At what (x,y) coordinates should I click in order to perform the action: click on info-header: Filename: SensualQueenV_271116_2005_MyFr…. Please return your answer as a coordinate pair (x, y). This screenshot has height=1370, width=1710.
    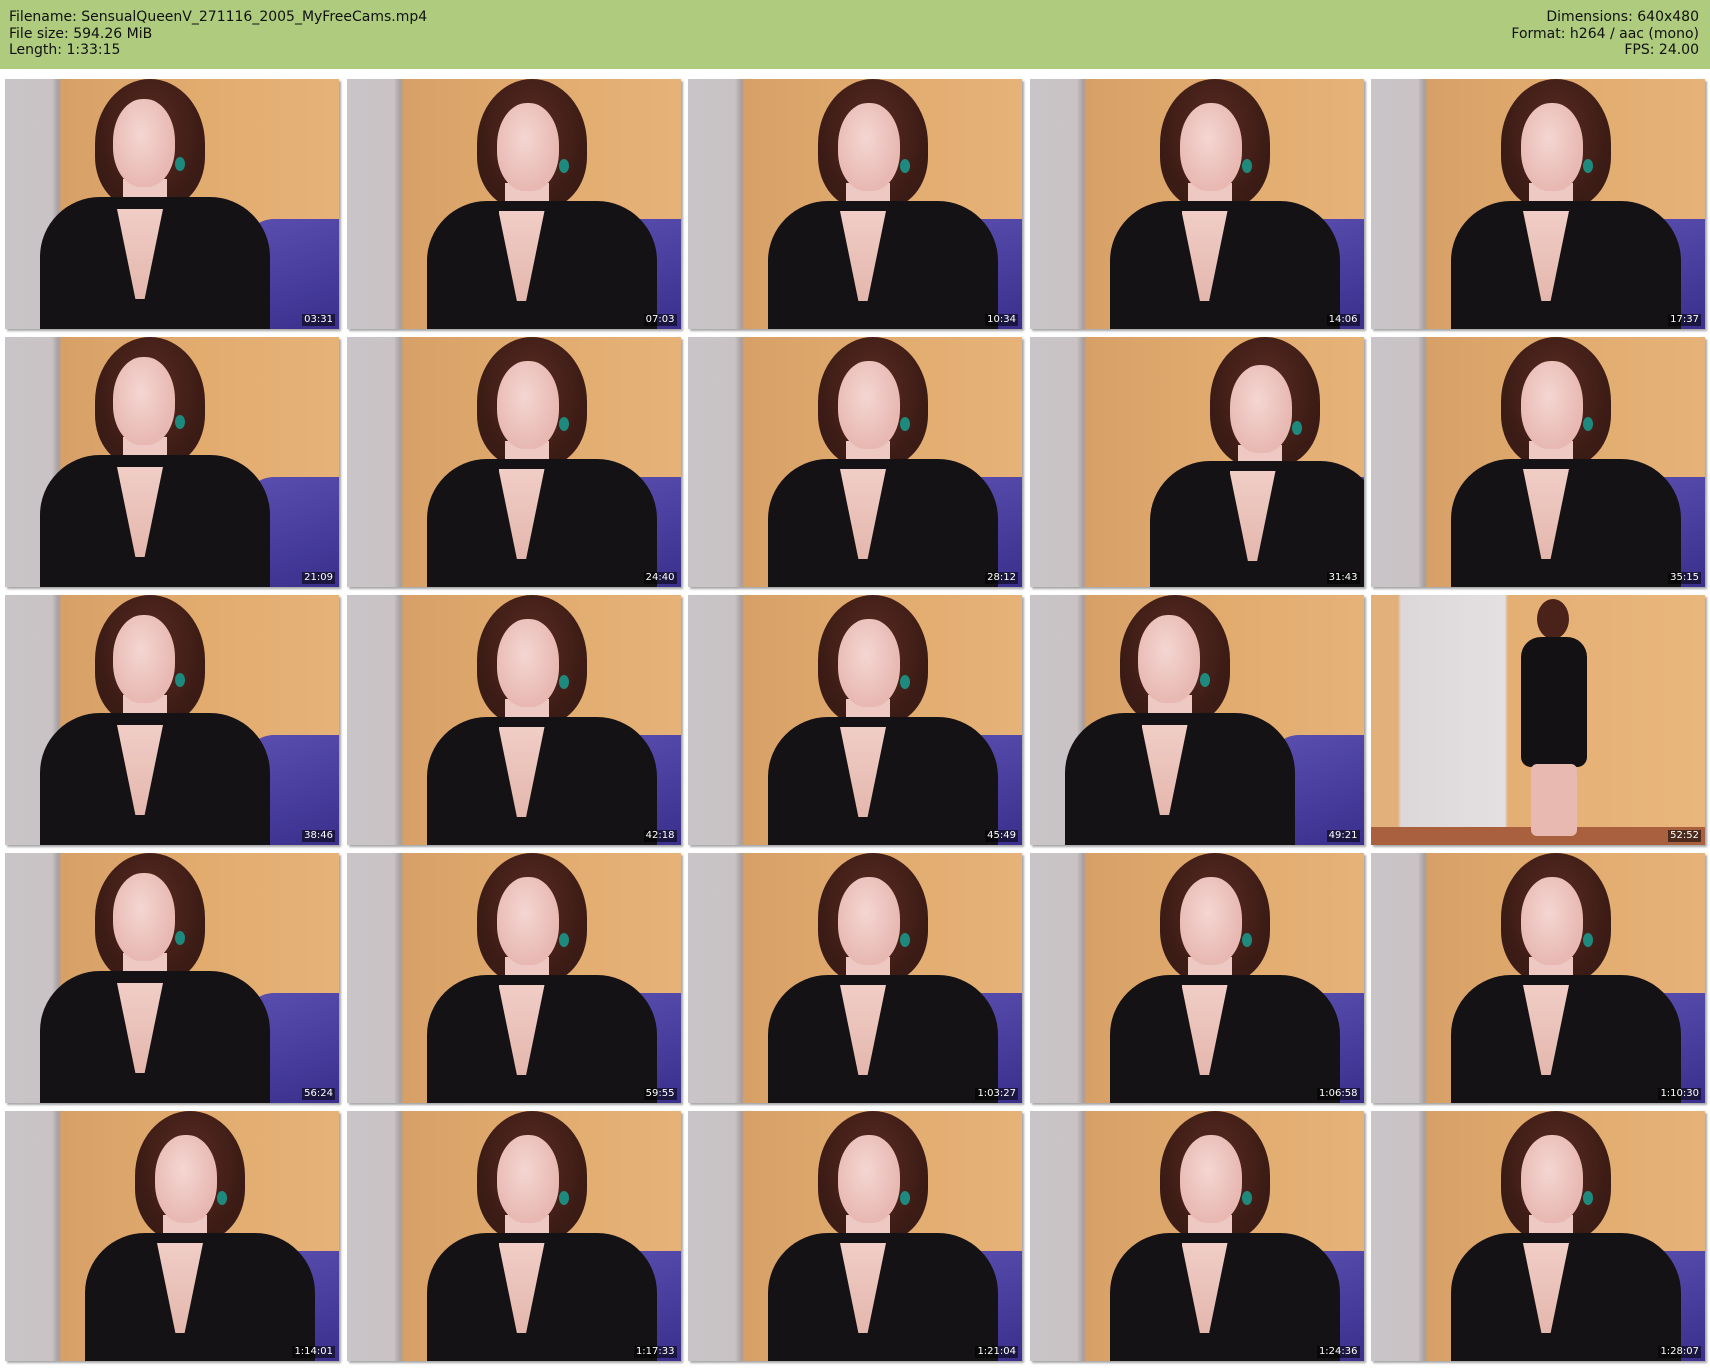
    Looking at the image, I should click on (855, 34).